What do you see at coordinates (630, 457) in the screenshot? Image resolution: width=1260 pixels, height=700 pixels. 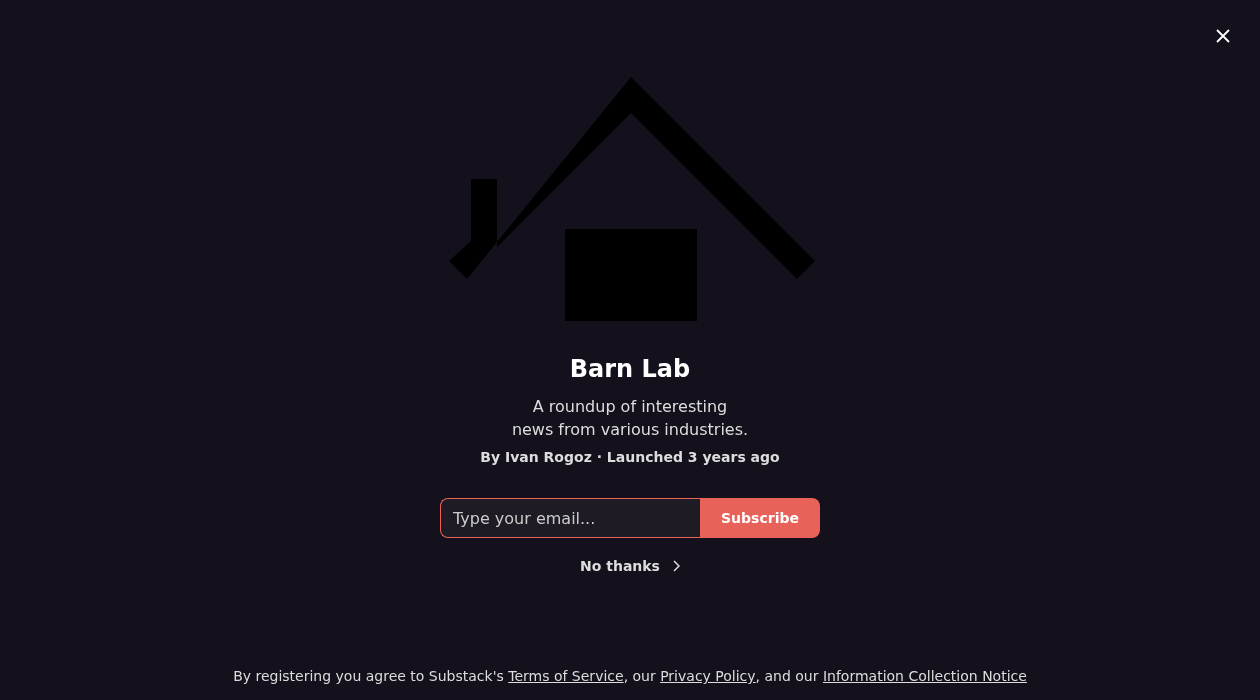 I see `byline: By Ivan Rogoz · Launched 3 years ago` at bounding box center [630, 457].